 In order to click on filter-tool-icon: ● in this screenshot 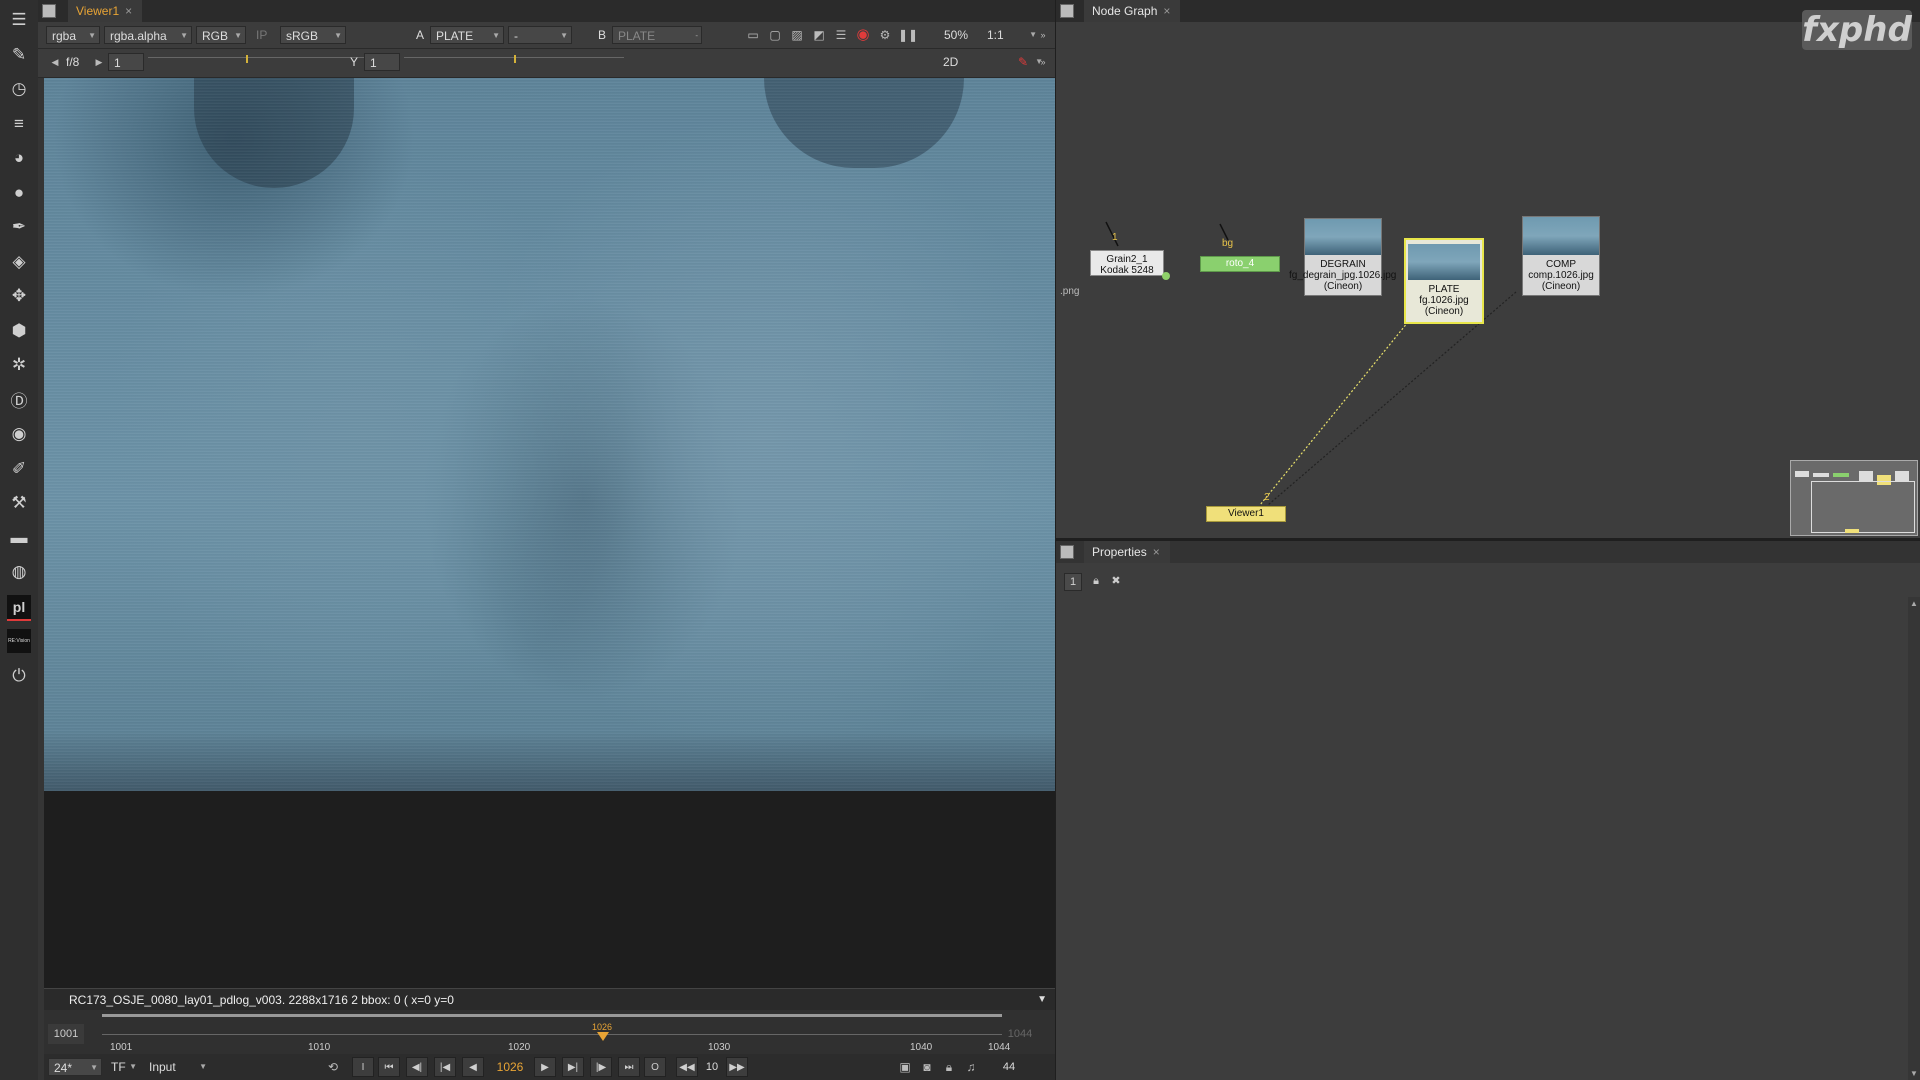, I will do `click(19, 193)`.